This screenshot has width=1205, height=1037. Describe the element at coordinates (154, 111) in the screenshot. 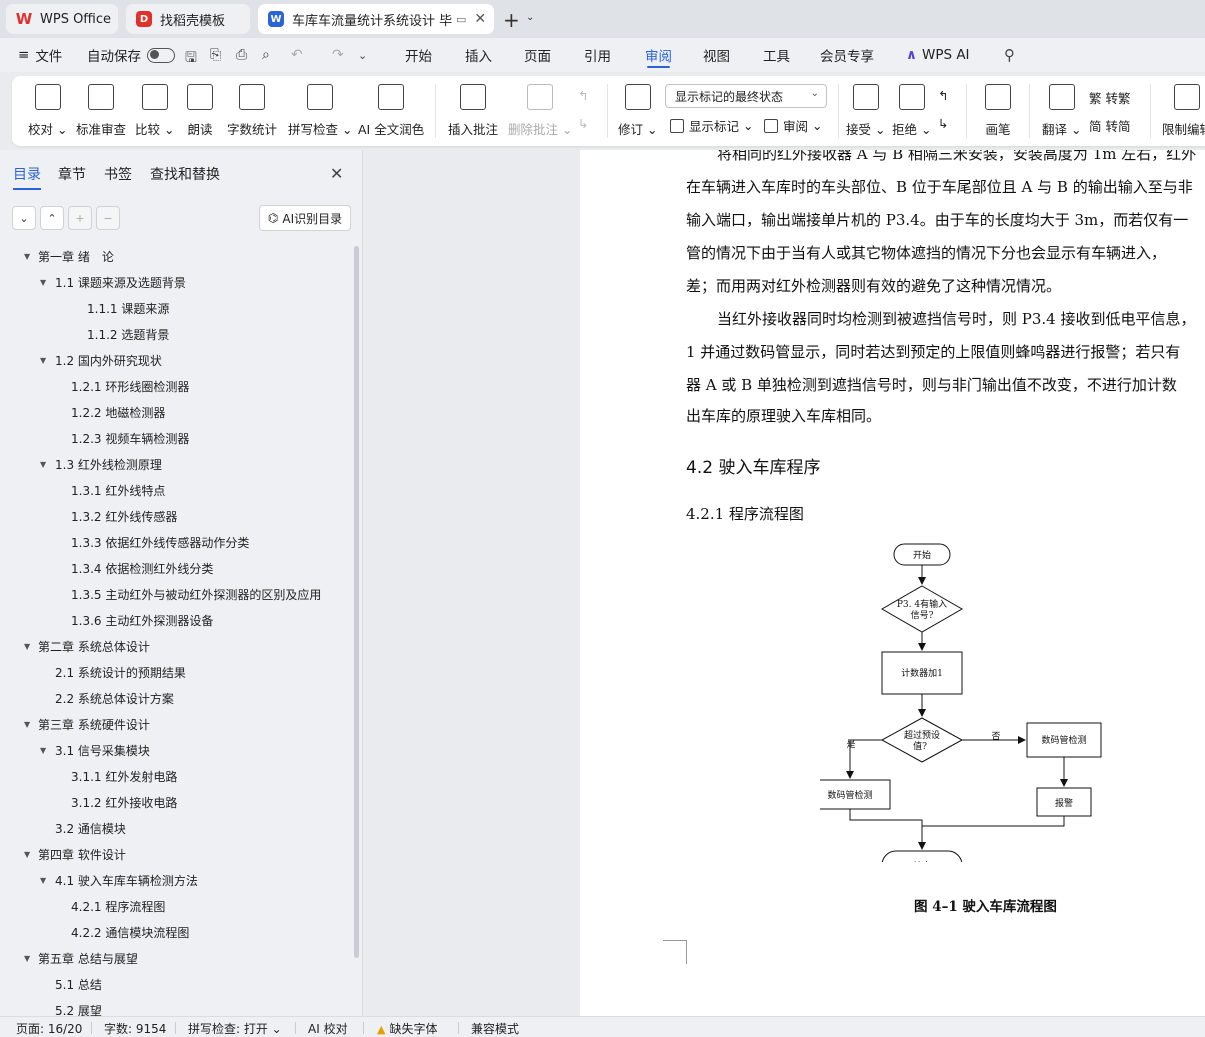

I see `compare-button: 比较 ⌄` at that location.